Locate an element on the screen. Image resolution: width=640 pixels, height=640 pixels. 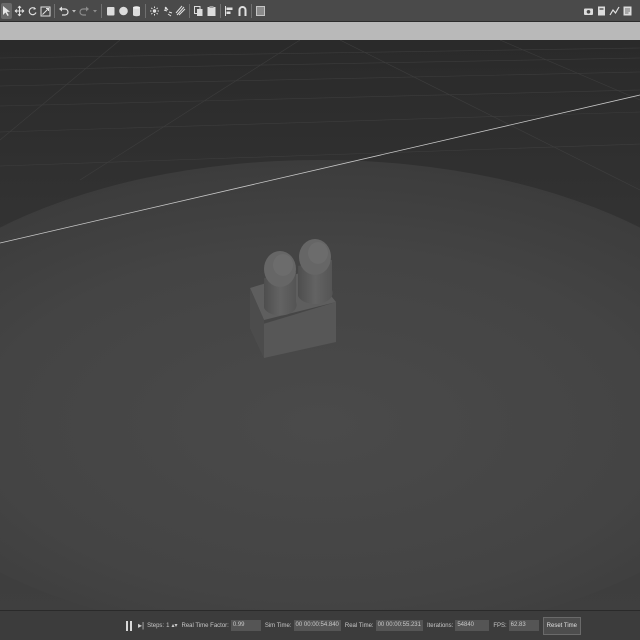
camera-icon is located at coordinates (588, 11).